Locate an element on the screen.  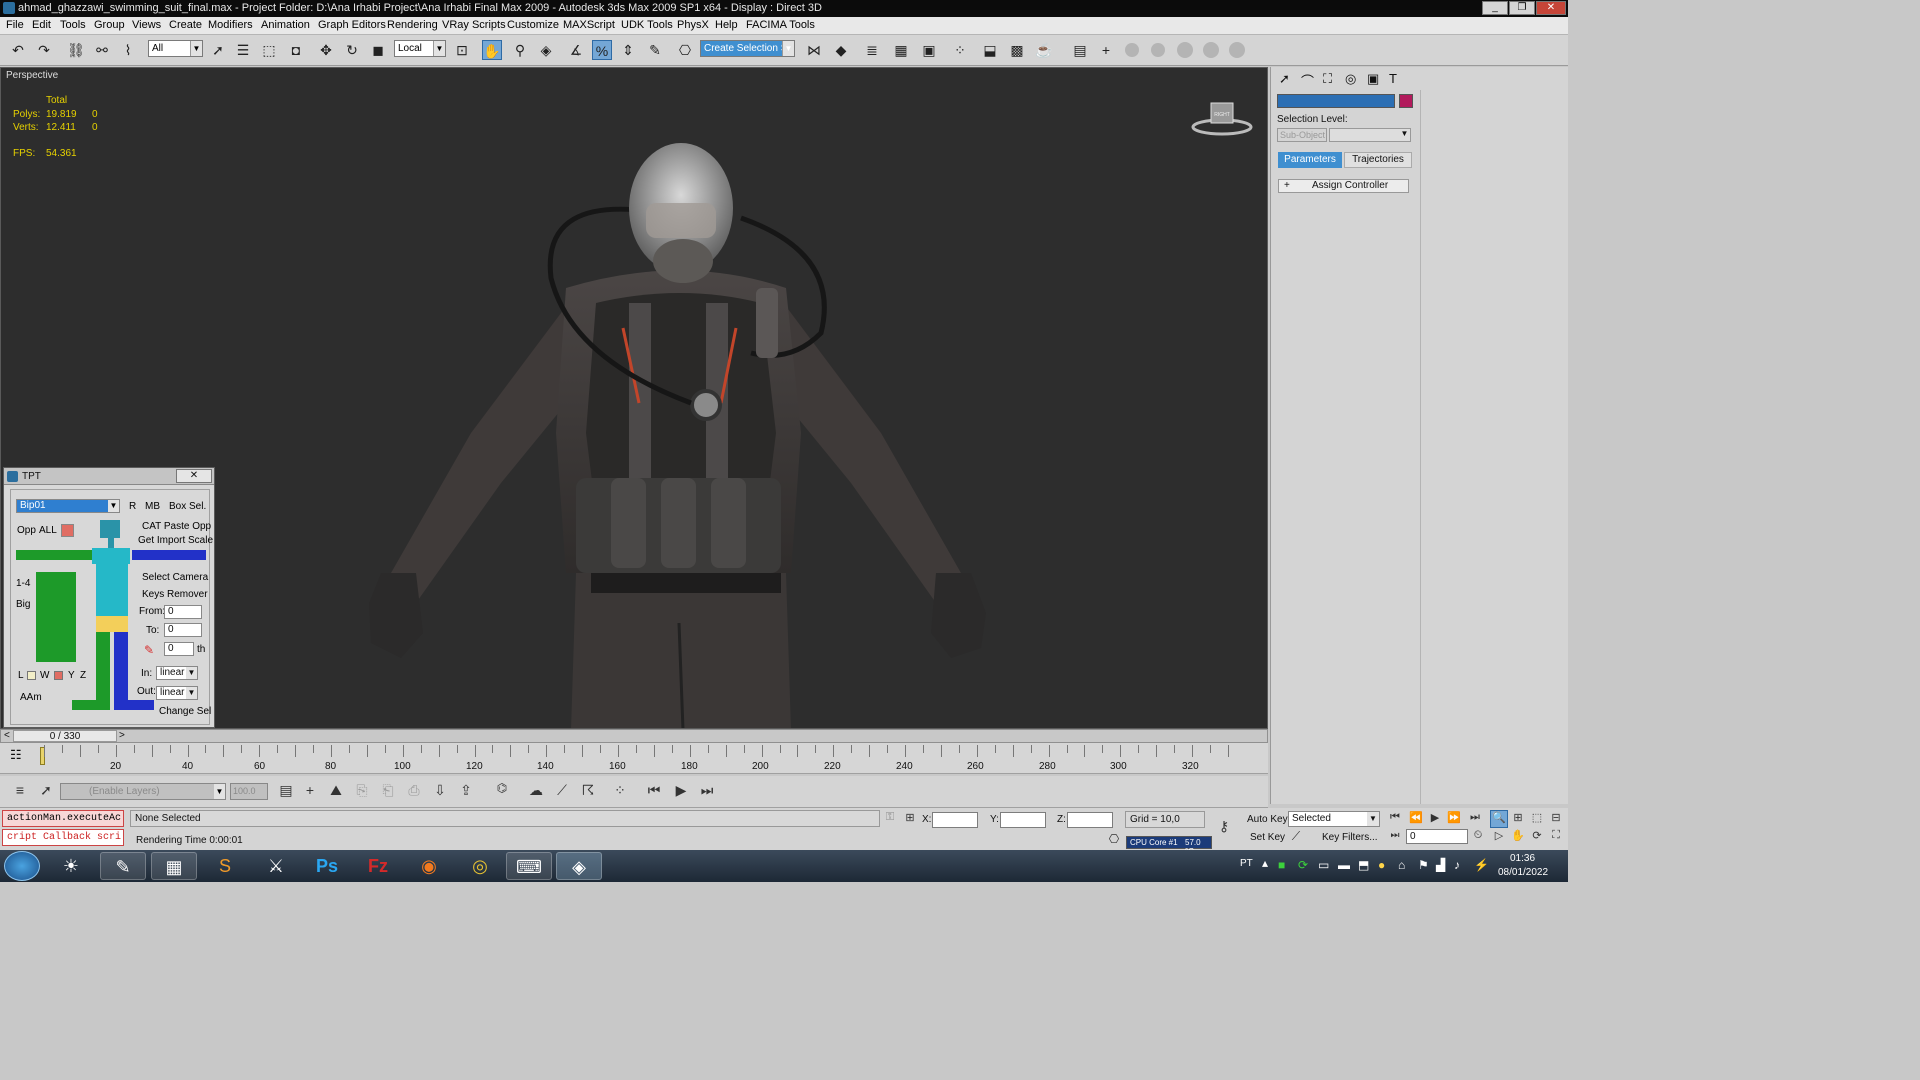
display-tab-icon: ▣ is located at coordinates (1373, 79).